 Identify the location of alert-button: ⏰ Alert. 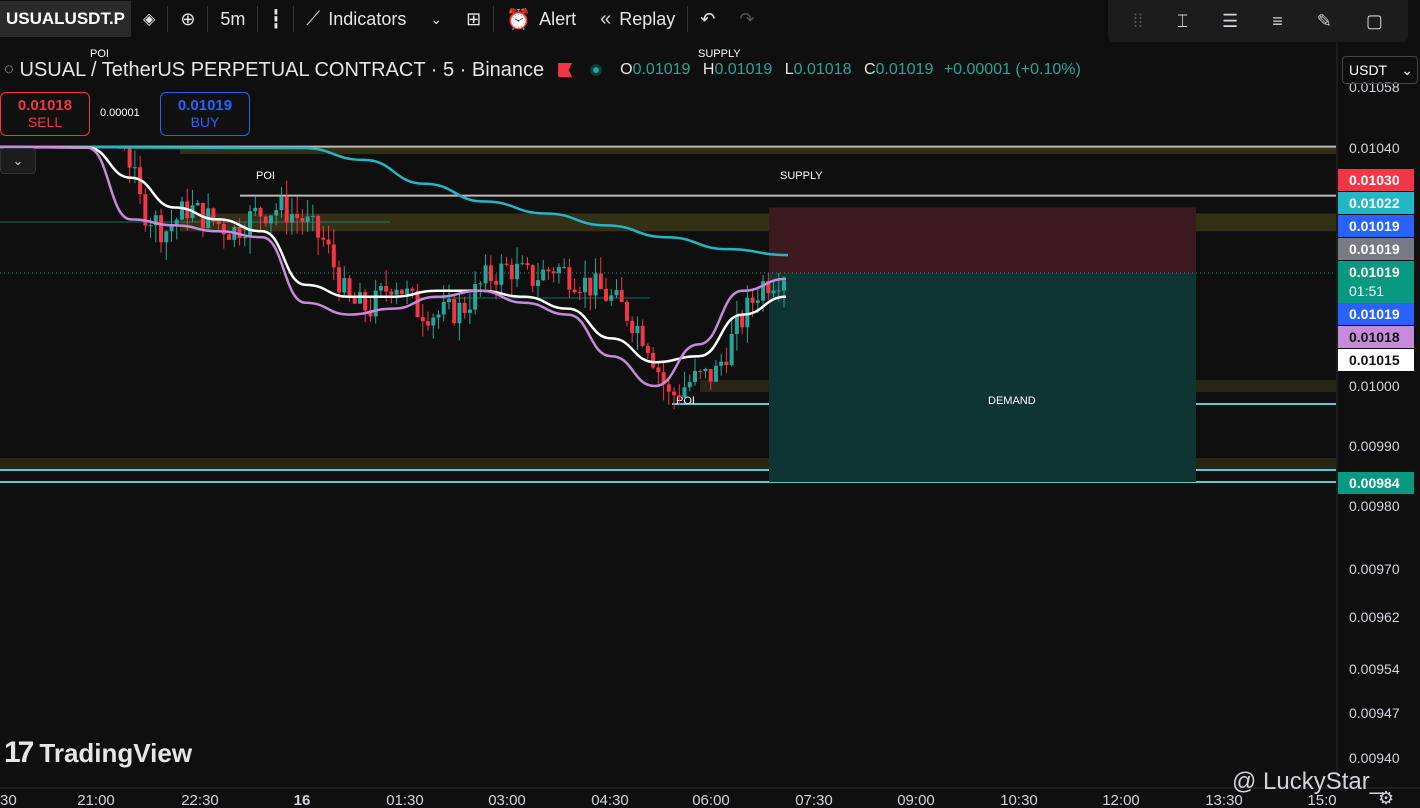
(541, 19).